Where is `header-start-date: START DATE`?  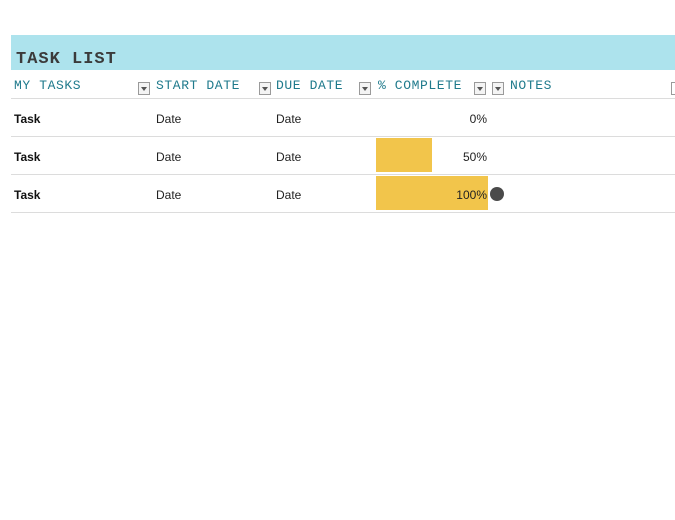
header-start-date: START DATE is located at coordinates (198, 85).